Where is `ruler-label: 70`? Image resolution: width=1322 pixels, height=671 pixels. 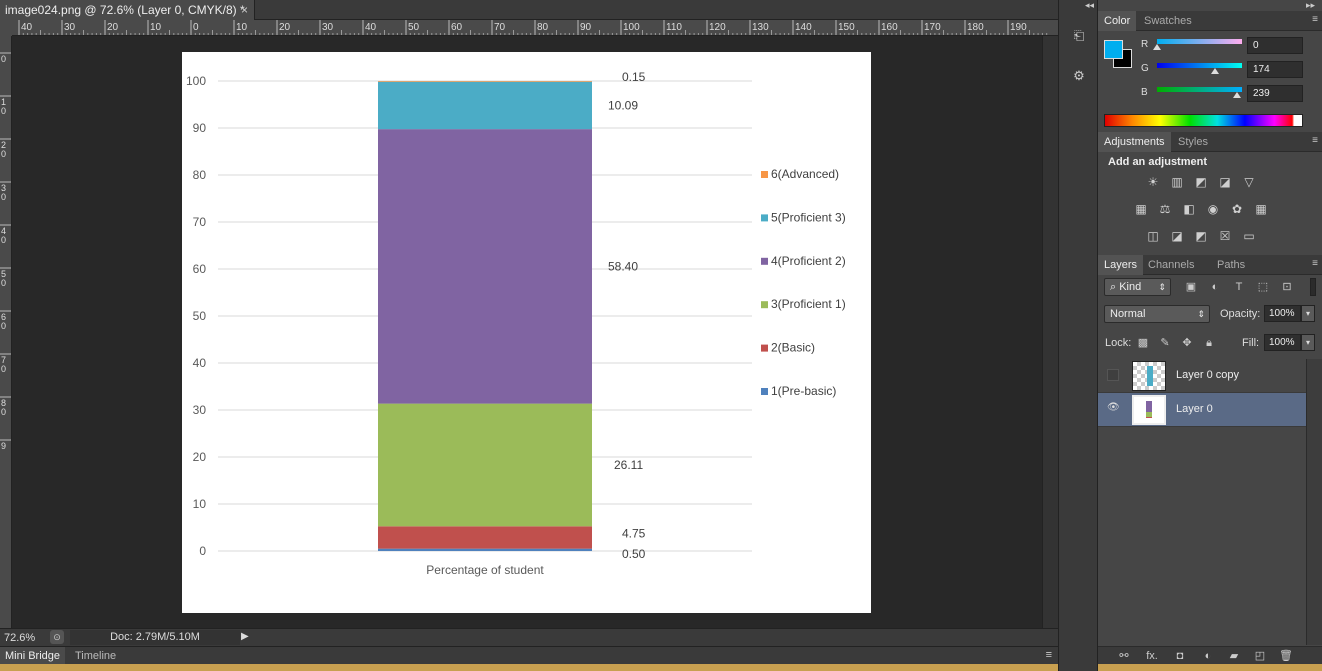 ruler-label: 70 is located at coordinates (500, 27).